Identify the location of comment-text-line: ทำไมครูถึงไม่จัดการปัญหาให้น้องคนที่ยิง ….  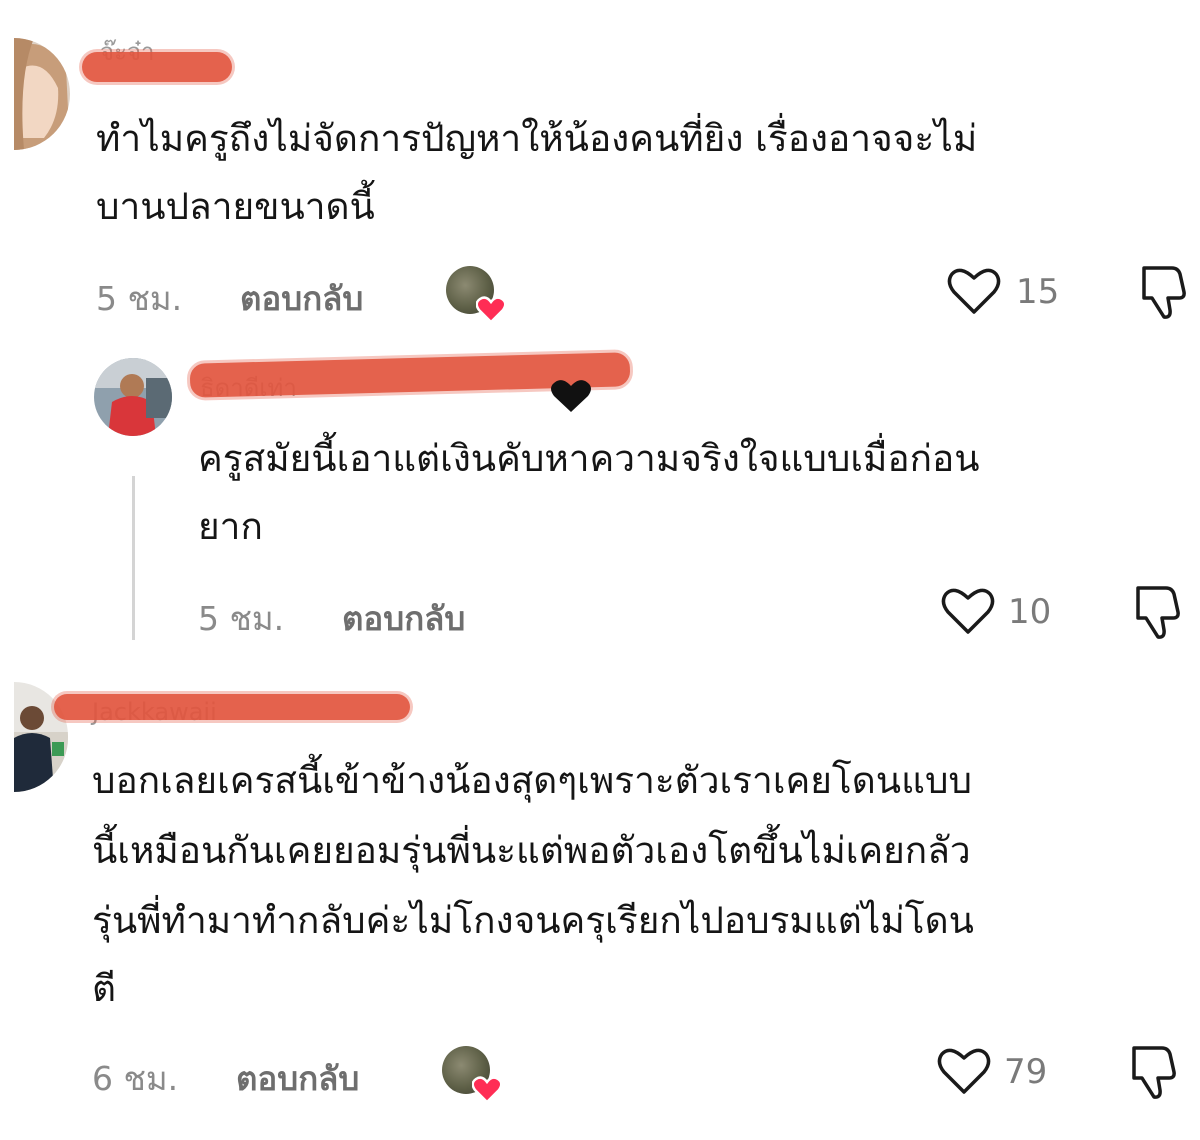
(537, 138).